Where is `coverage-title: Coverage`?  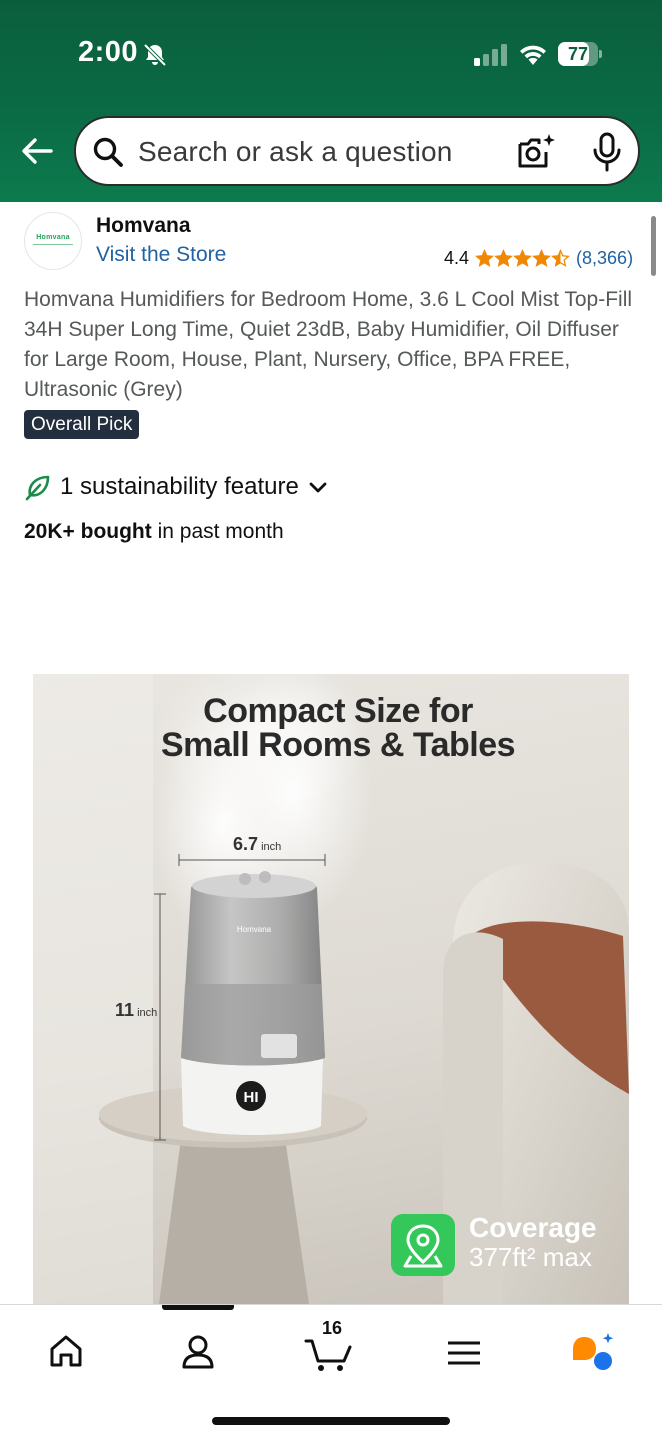
coverage-title: Coverage is located at coordinates (533, 1227).